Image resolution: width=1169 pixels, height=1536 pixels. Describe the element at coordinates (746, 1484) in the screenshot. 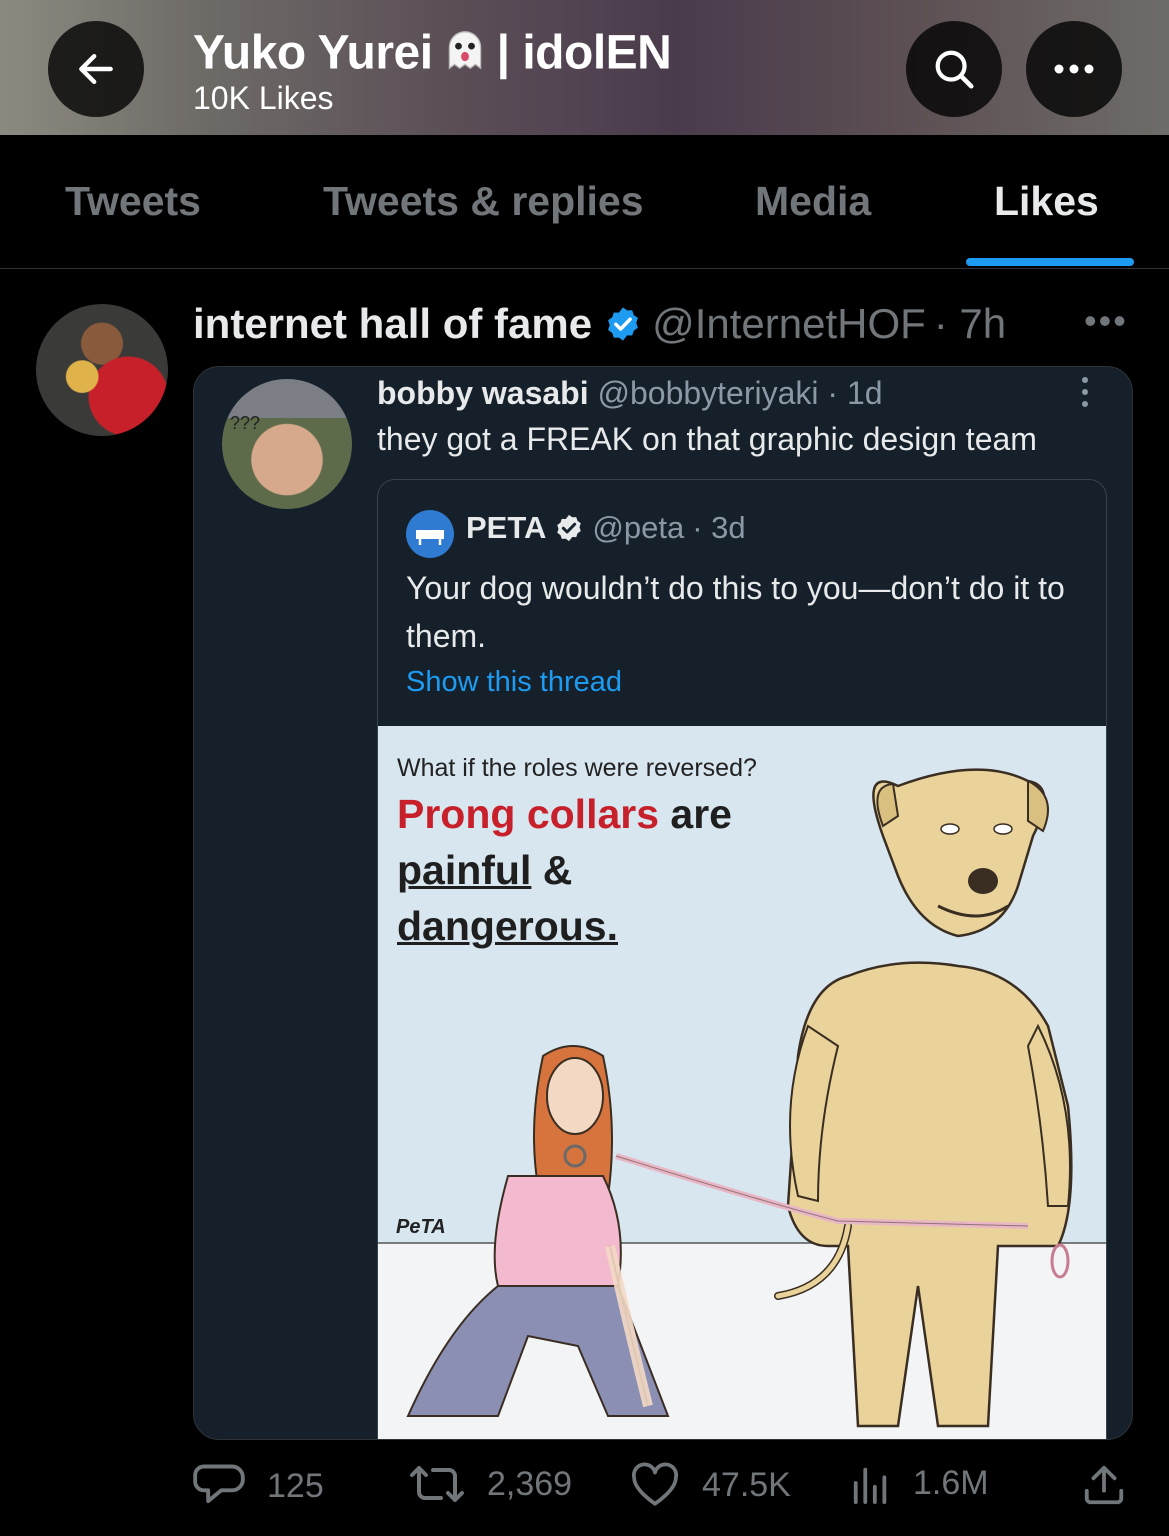

I see `like-count: 47.5K` at that location.